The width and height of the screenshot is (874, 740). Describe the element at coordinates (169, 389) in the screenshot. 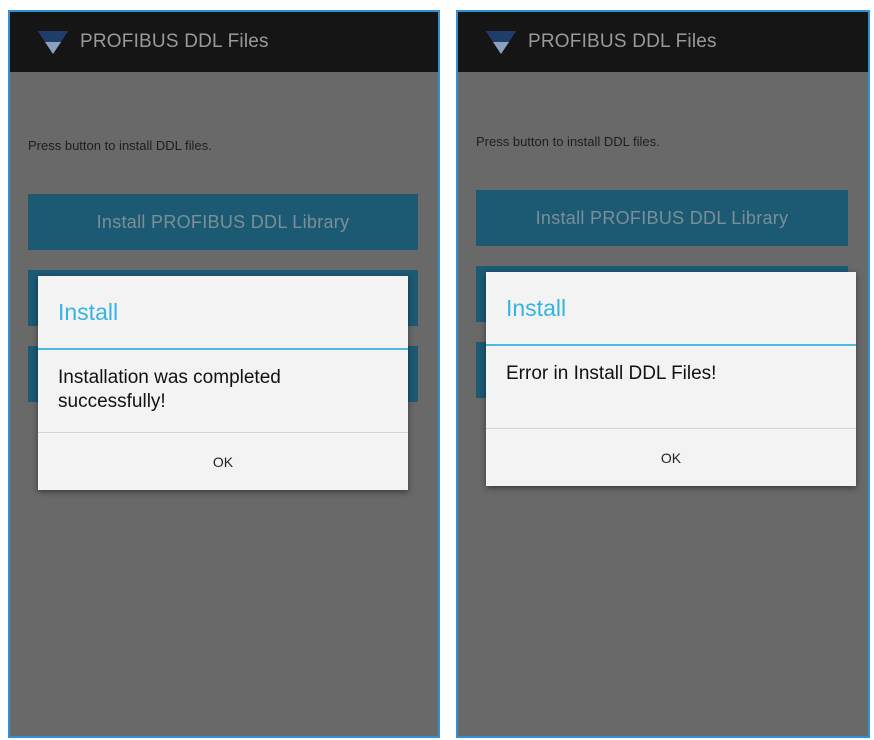

I see `dialog-message: Installation was completed successfully!` at that location.